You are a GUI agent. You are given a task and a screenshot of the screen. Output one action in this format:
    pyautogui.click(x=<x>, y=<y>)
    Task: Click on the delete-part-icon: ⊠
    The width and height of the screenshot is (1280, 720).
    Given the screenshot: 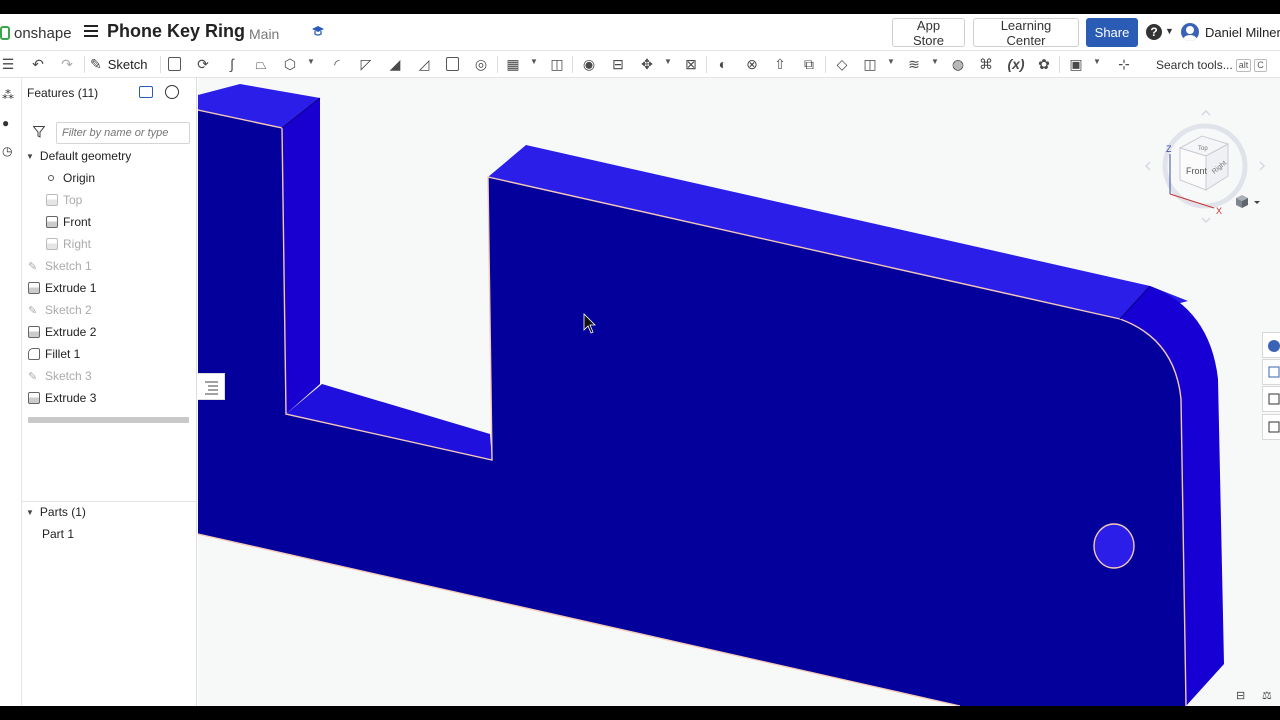 What is the action you would take?
    pyautogui.click(x=691, y=64)
    